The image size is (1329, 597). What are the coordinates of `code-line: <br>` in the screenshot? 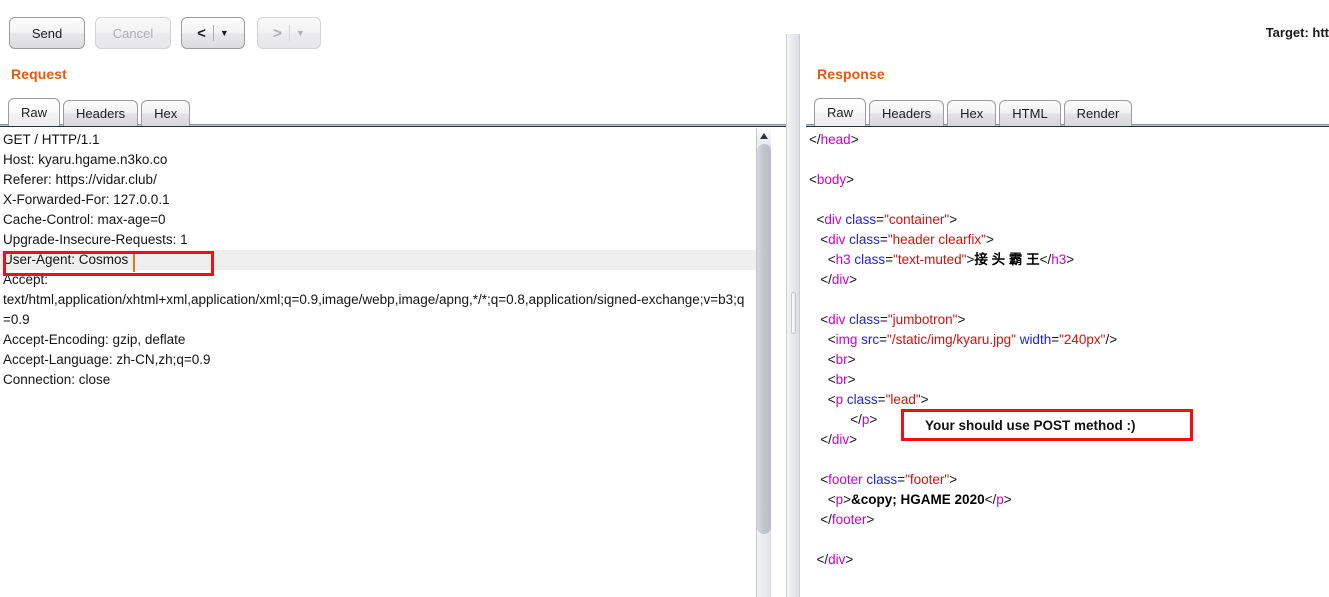 It's located at (963, 380).